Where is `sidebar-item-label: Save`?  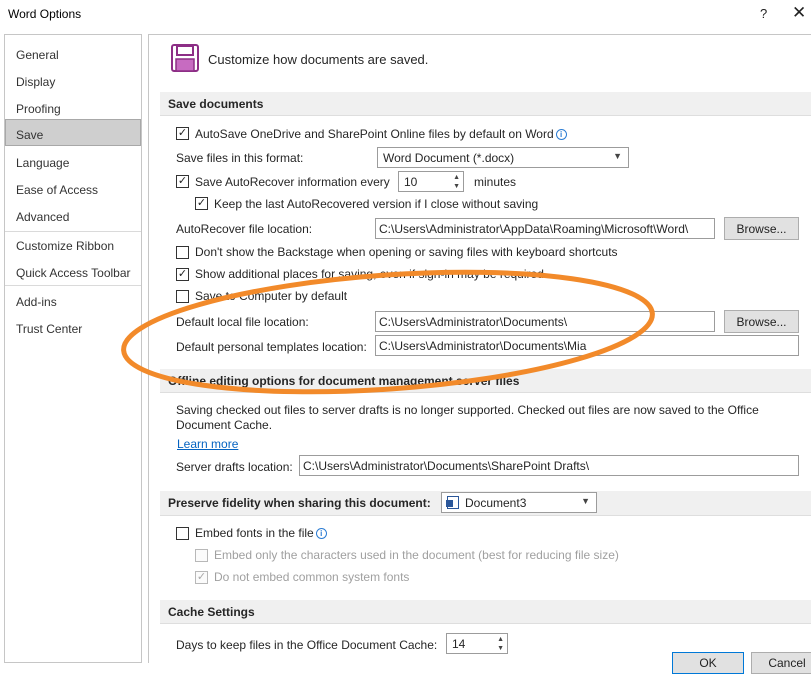 sidebar-item-label: Save is located at coordinates (30, 135).